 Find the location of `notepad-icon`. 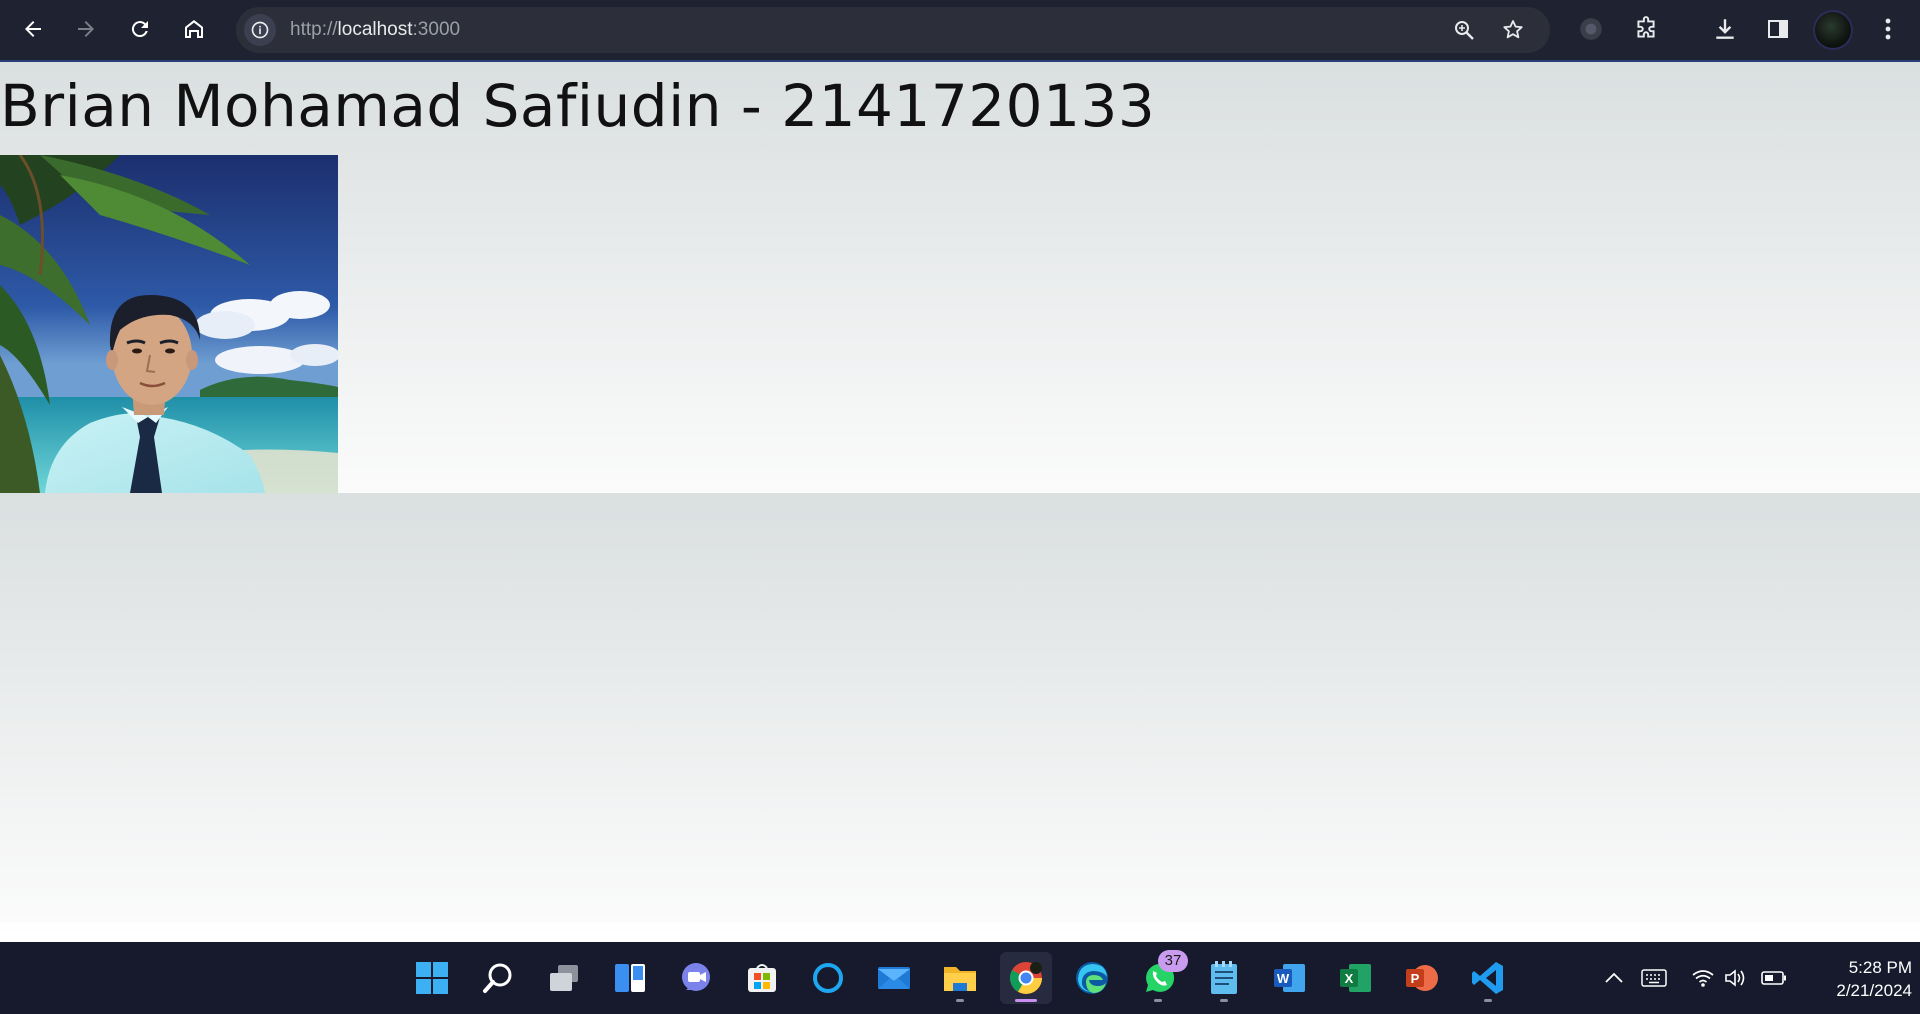

notepad-icon is located at coordinates (1224, 977).